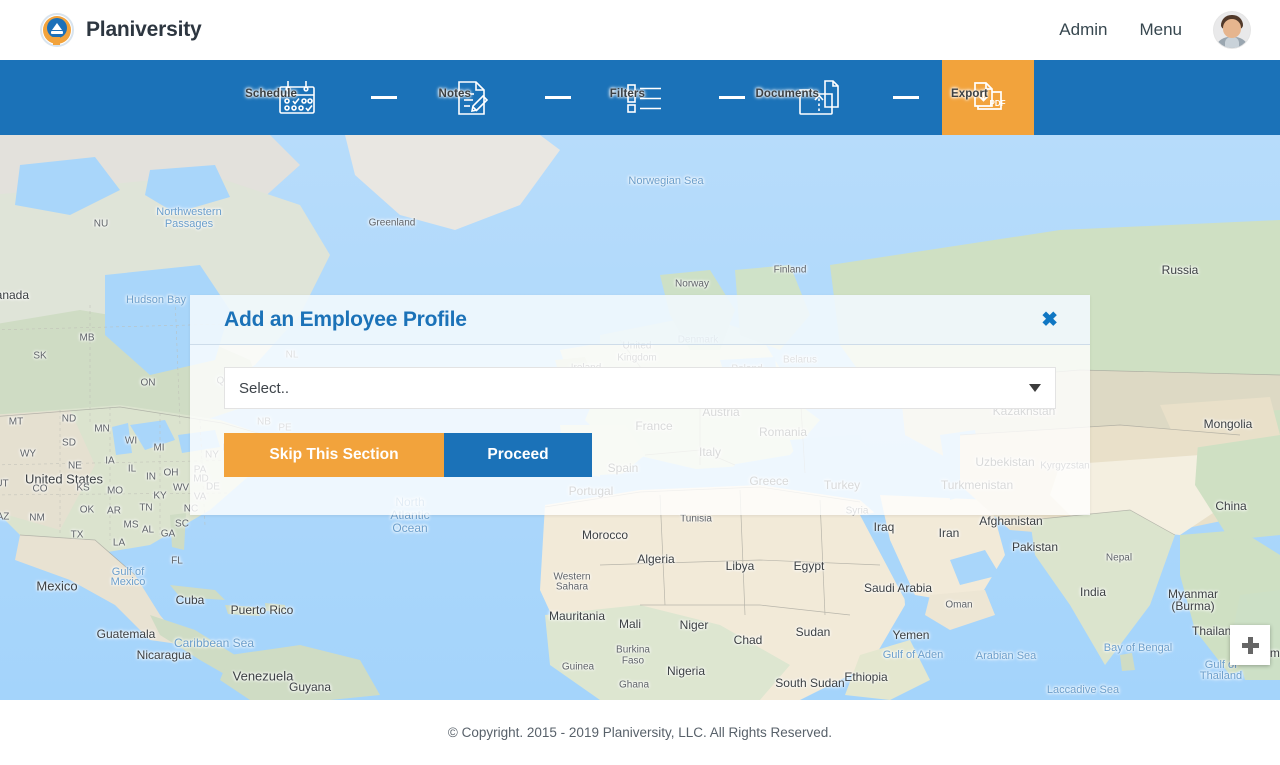  I want to click on plus-icon, so click(1250, 645).